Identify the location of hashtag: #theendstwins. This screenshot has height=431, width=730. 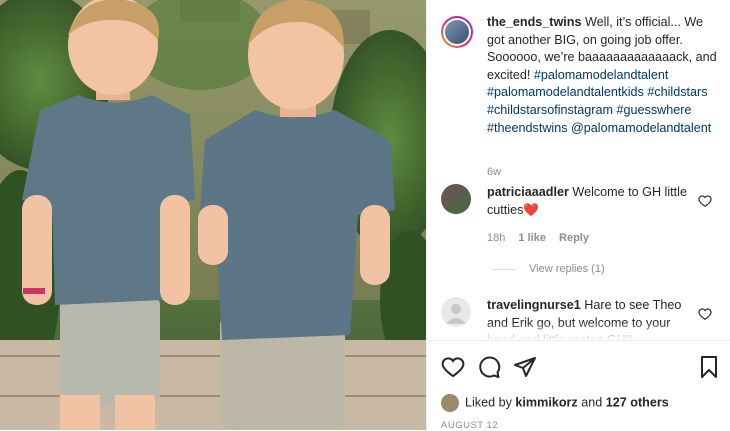
(527, 128).